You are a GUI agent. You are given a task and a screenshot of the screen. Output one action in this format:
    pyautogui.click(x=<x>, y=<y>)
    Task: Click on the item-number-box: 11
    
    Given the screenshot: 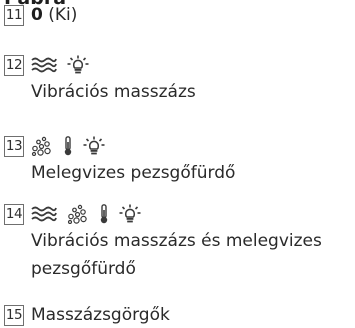 What is the action you would take?
    pyautogui.click(x=14, y=15)
    